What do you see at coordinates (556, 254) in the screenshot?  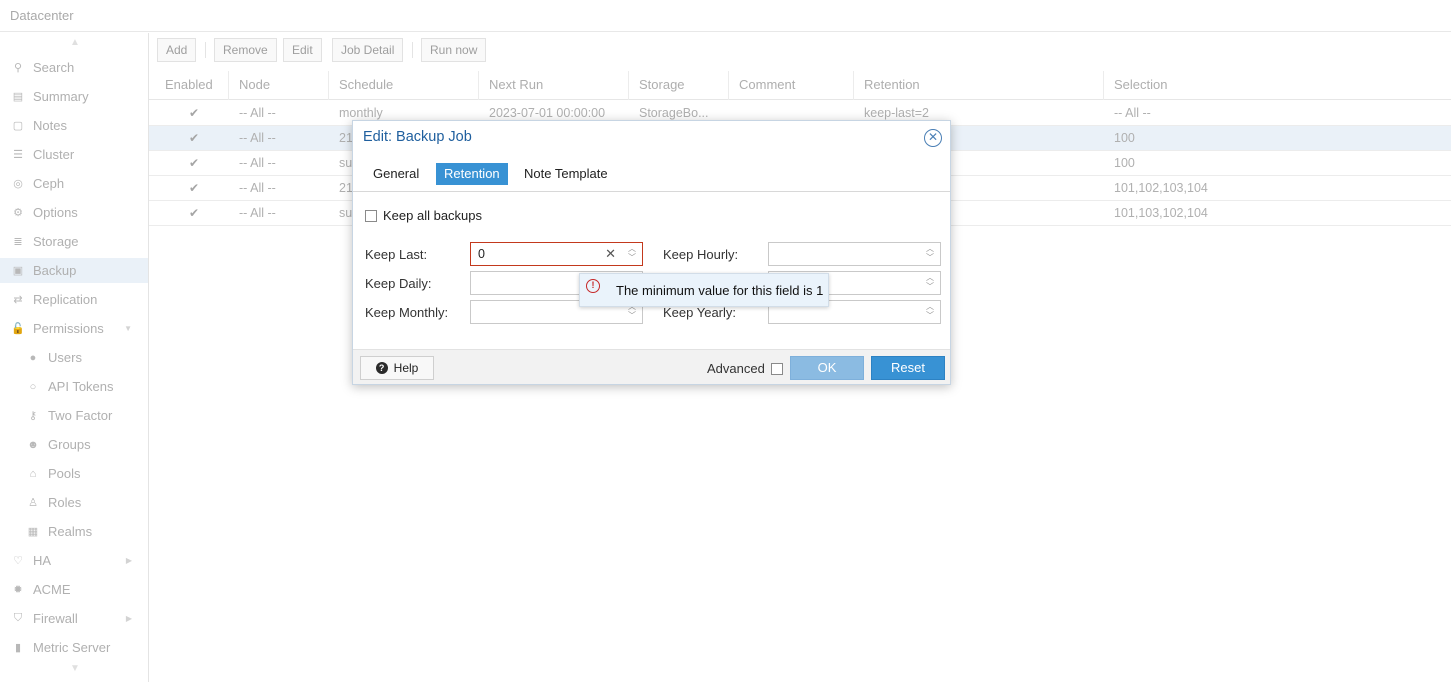 I see `keep-last-field: 0 ✕ ︿ ﹀` at bounding box center [556, 254].